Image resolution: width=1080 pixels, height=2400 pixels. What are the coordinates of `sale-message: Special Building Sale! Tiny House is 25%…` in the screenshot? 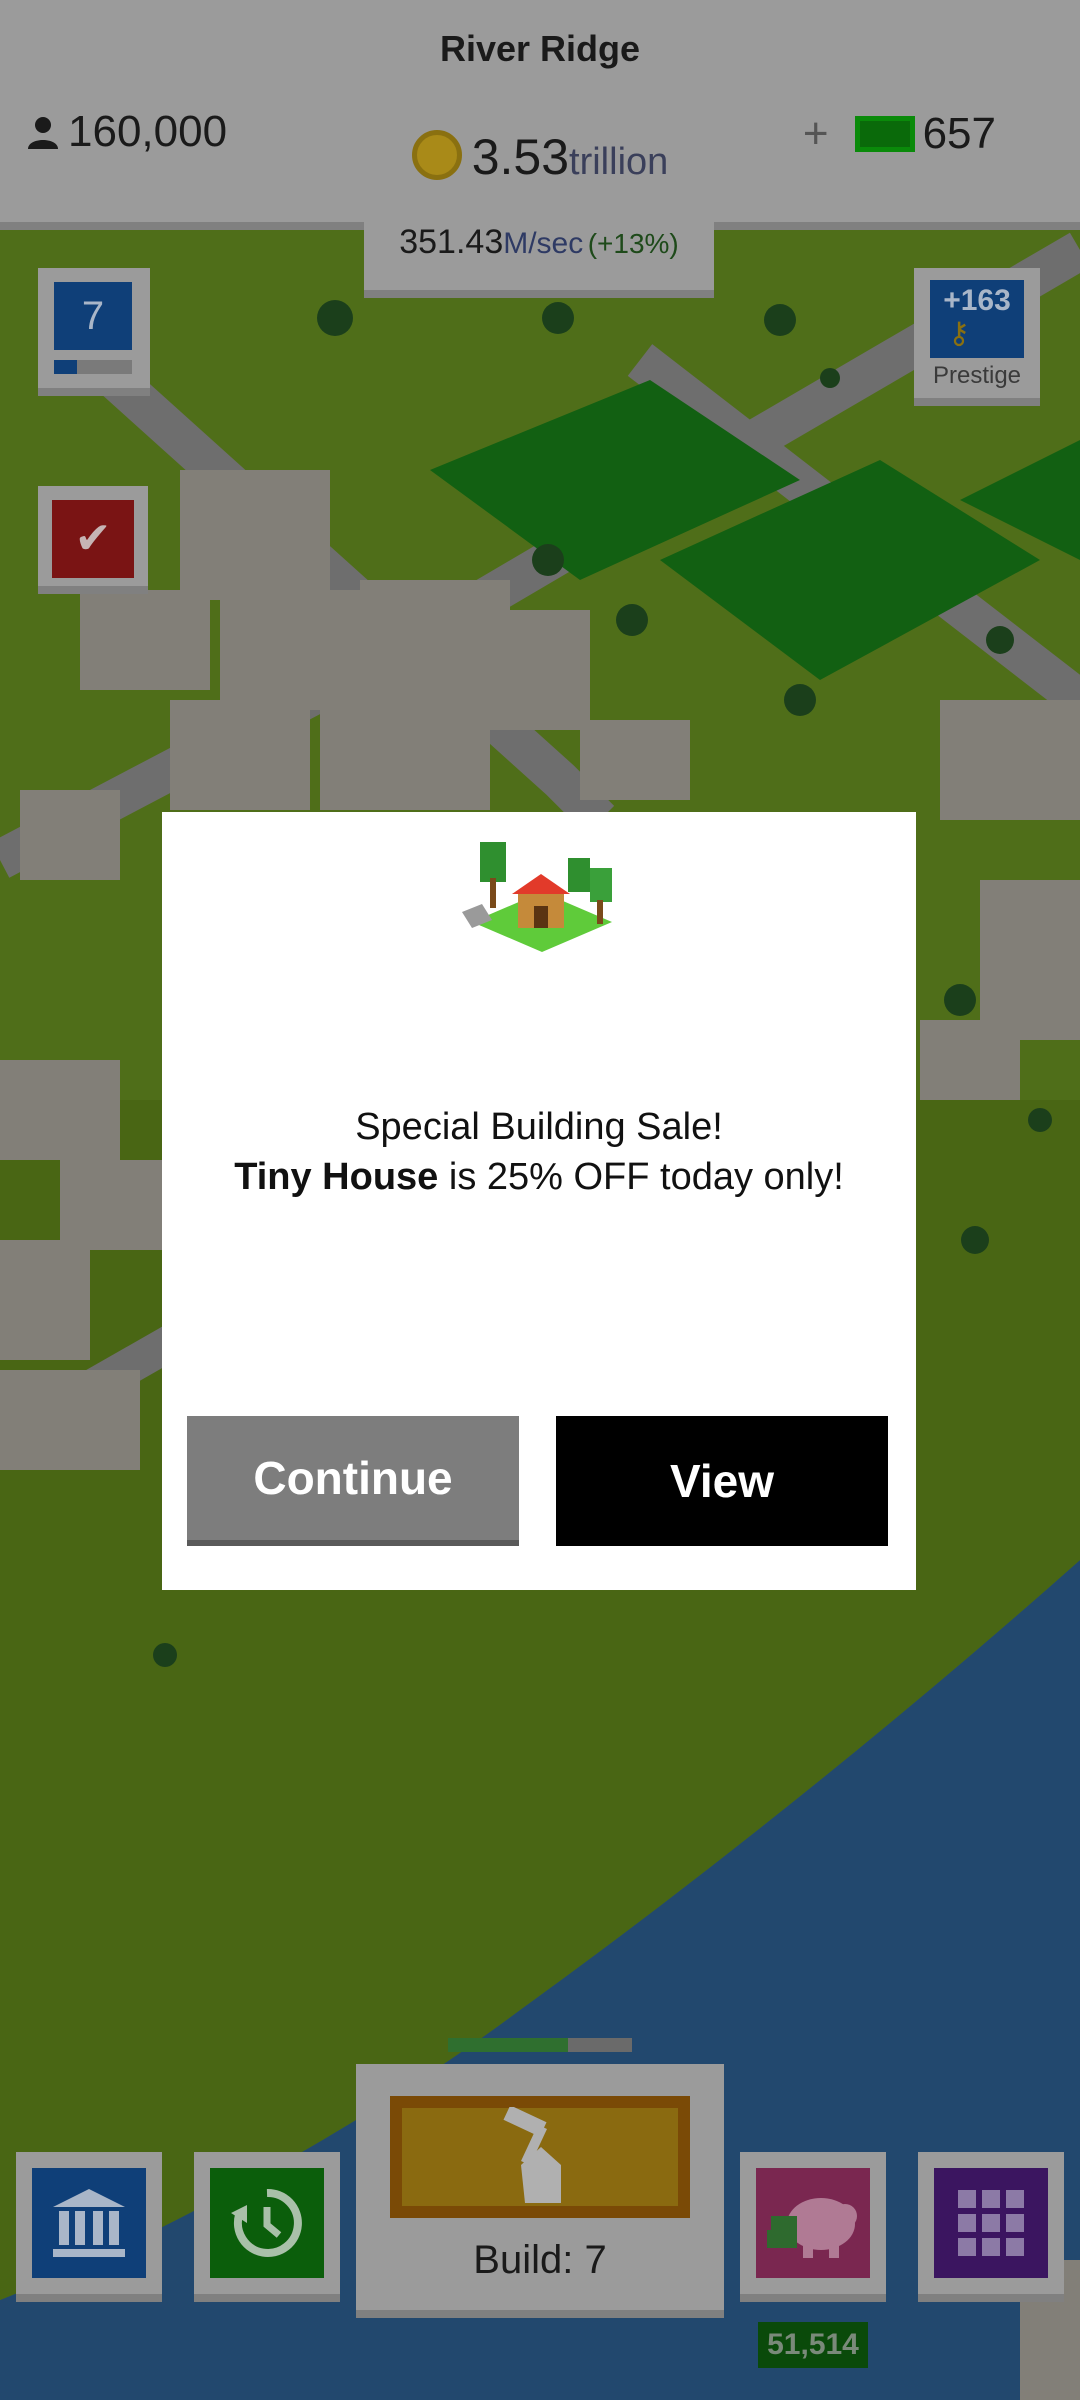 It's located at (539, 1152).